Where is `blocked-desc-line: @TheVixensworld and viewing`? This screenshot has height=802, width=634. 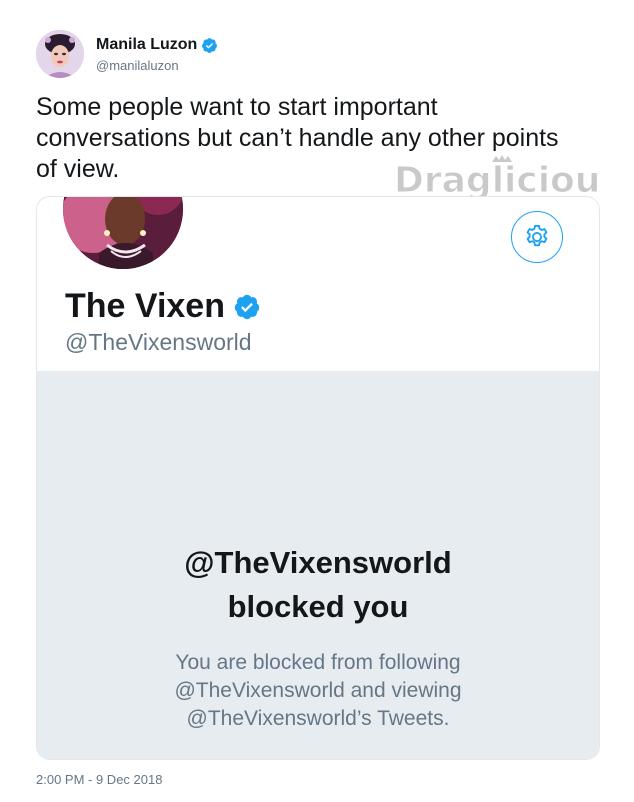
blocked-desc-line: @TheVixensworld and viewing is located at coordinates (318, 690).